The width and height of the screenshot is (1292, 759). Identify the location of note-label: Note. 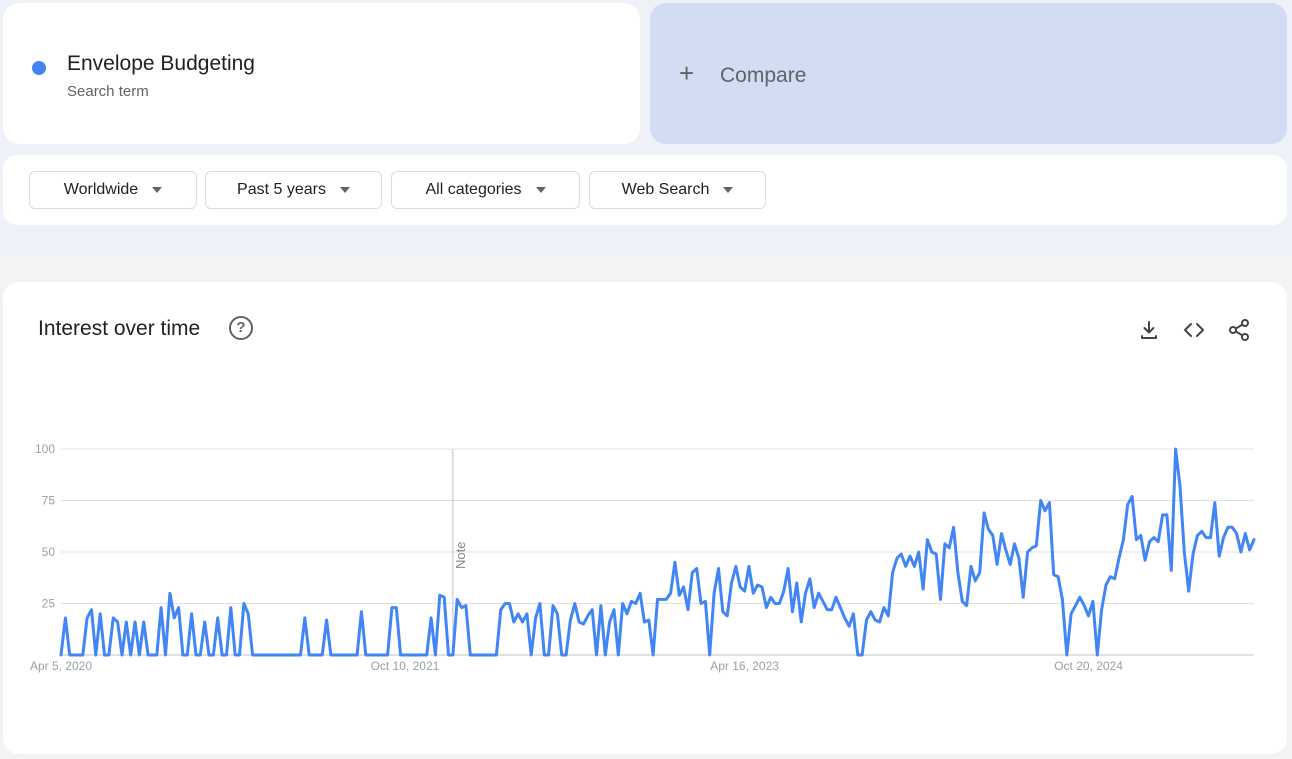
(460, 555).